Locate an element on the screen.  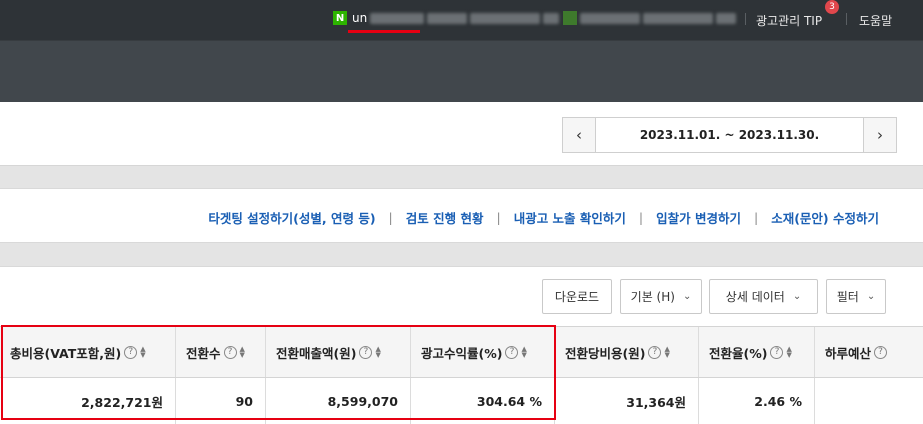
help-link: 도움말 is located at coordinates (875, 20).